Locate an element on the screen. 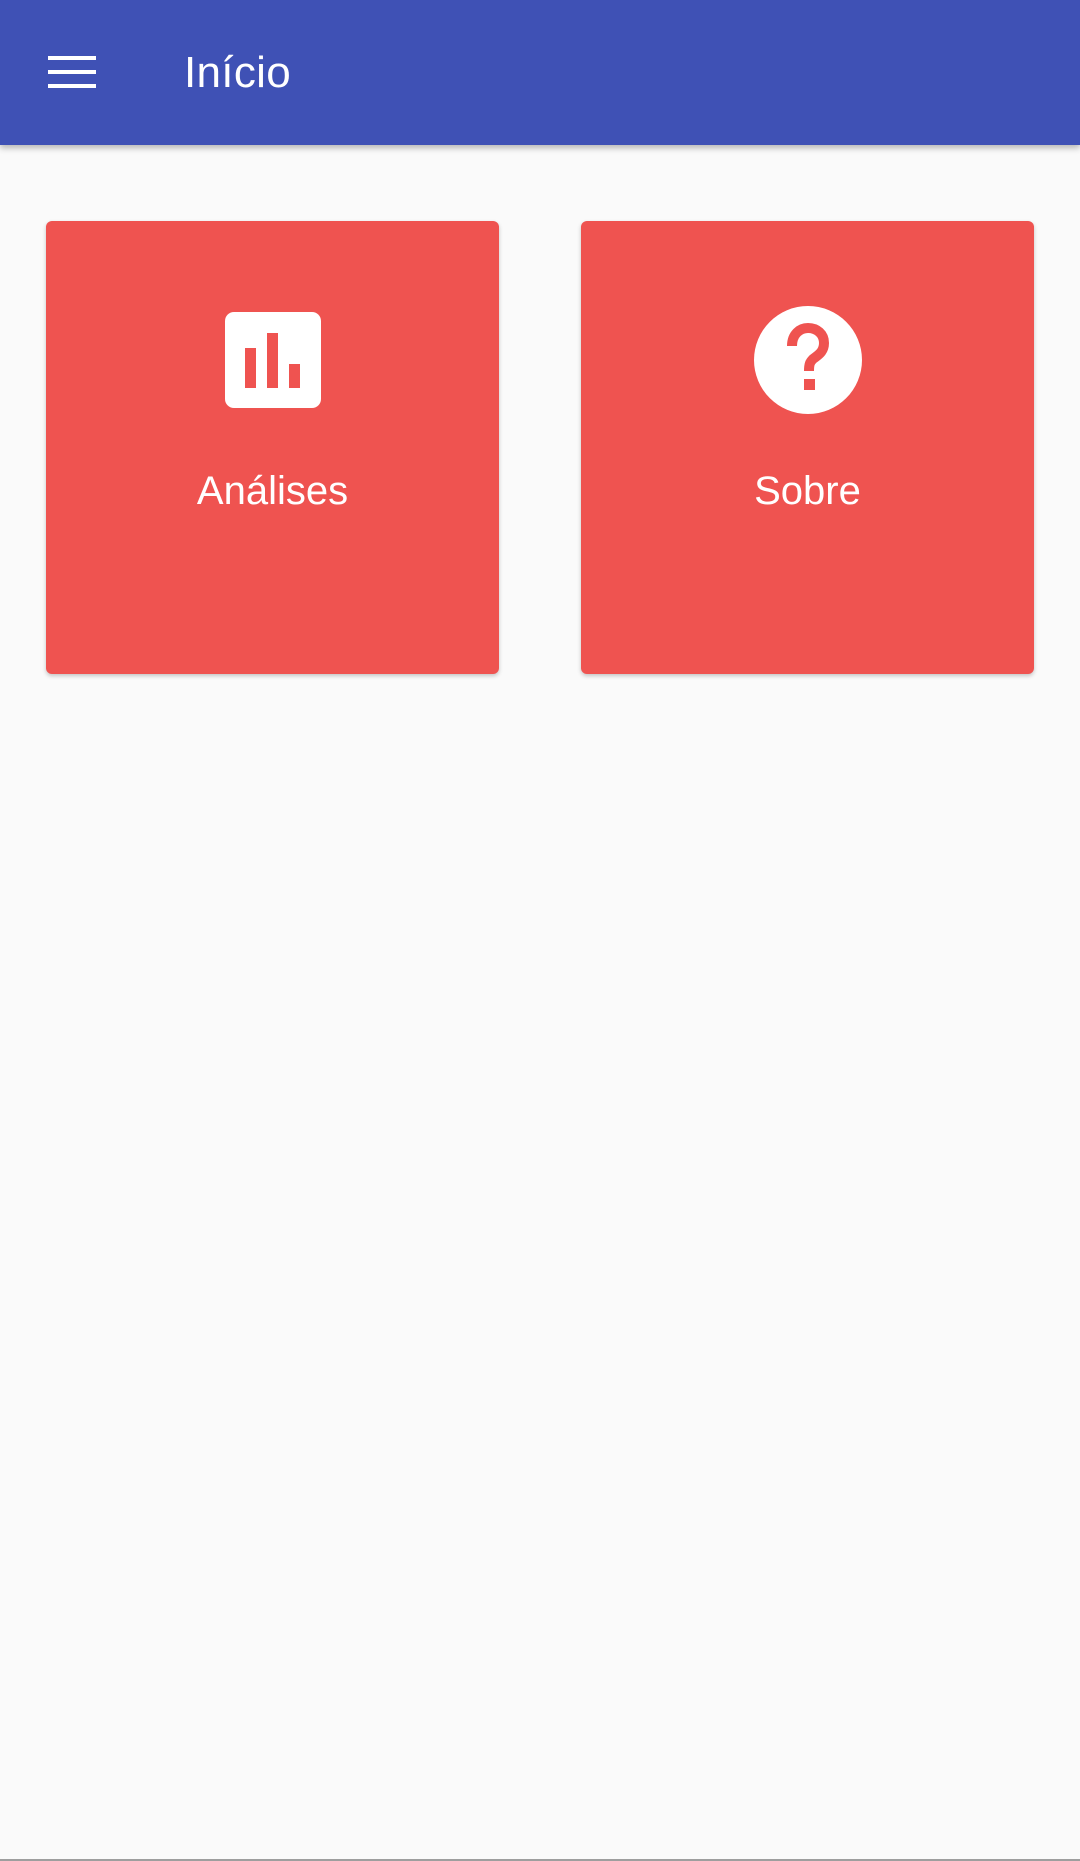 Image resolution: width=1080 pixels, height=1861 pixels. hamburger-menu-icon is located at coordinates (72, 72).